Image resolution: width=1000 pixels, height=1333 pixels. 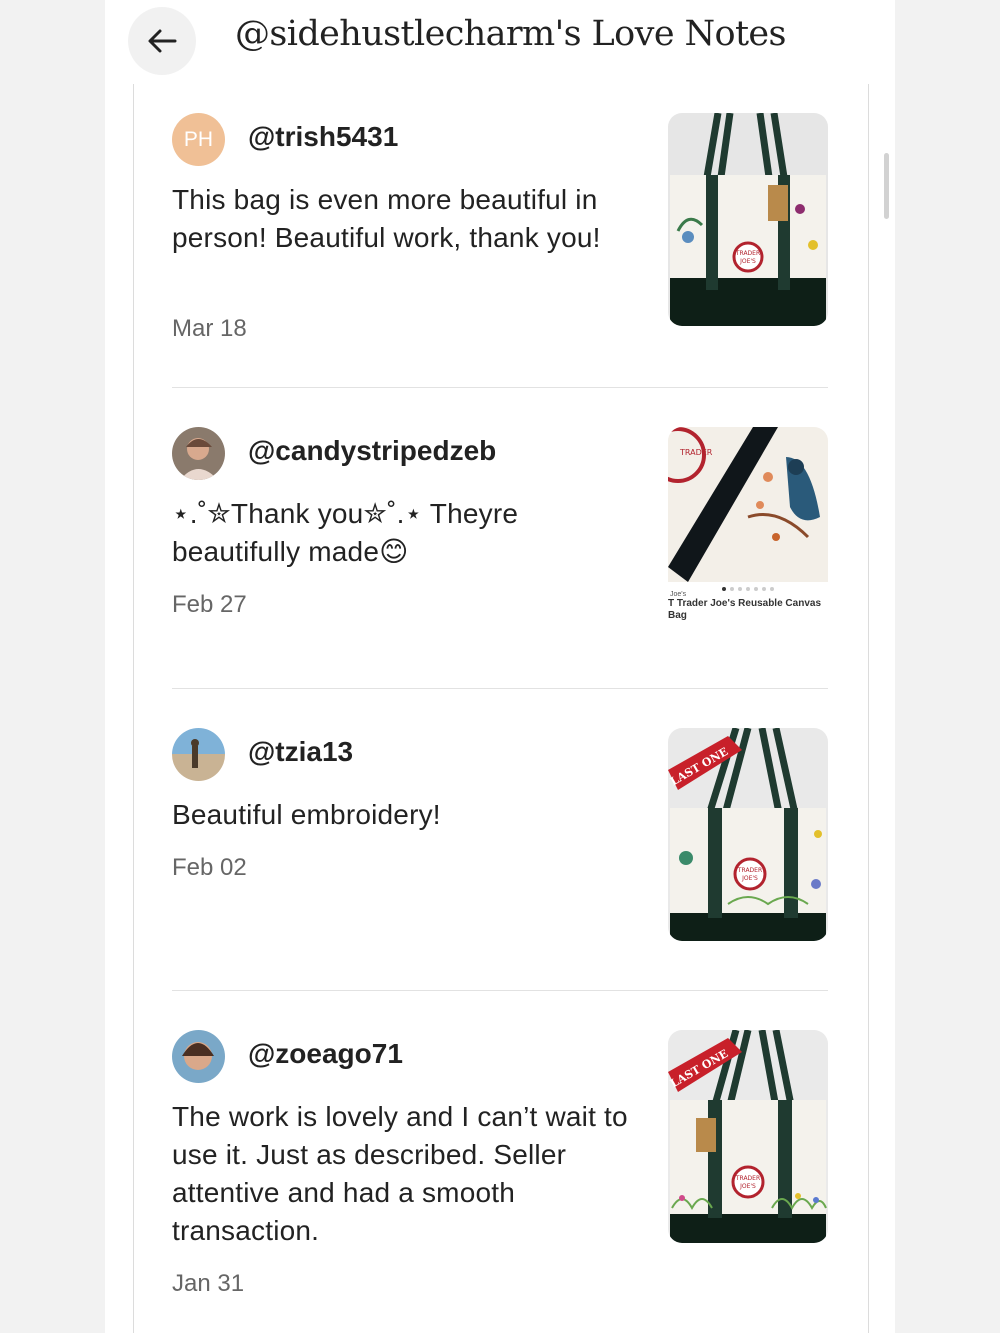 What do you see at coordinates (510, 34) in the screenshot?
I see `page-title: @sidehustlecharm's Love Notes` at bounding box center [510, 34].